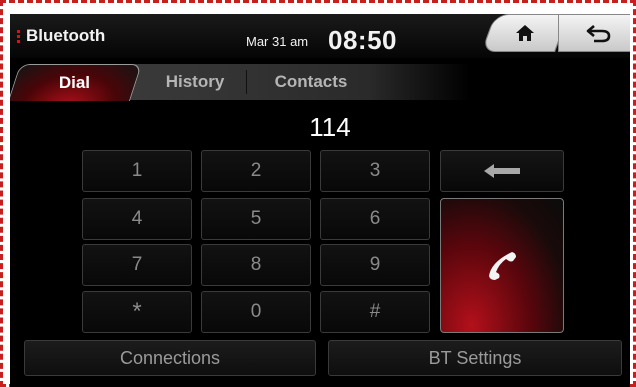 Image resolution: width=636 pixels, height=387 pixels. I want to click on tab-bar: Dial History Contacts, so click(320, 82).